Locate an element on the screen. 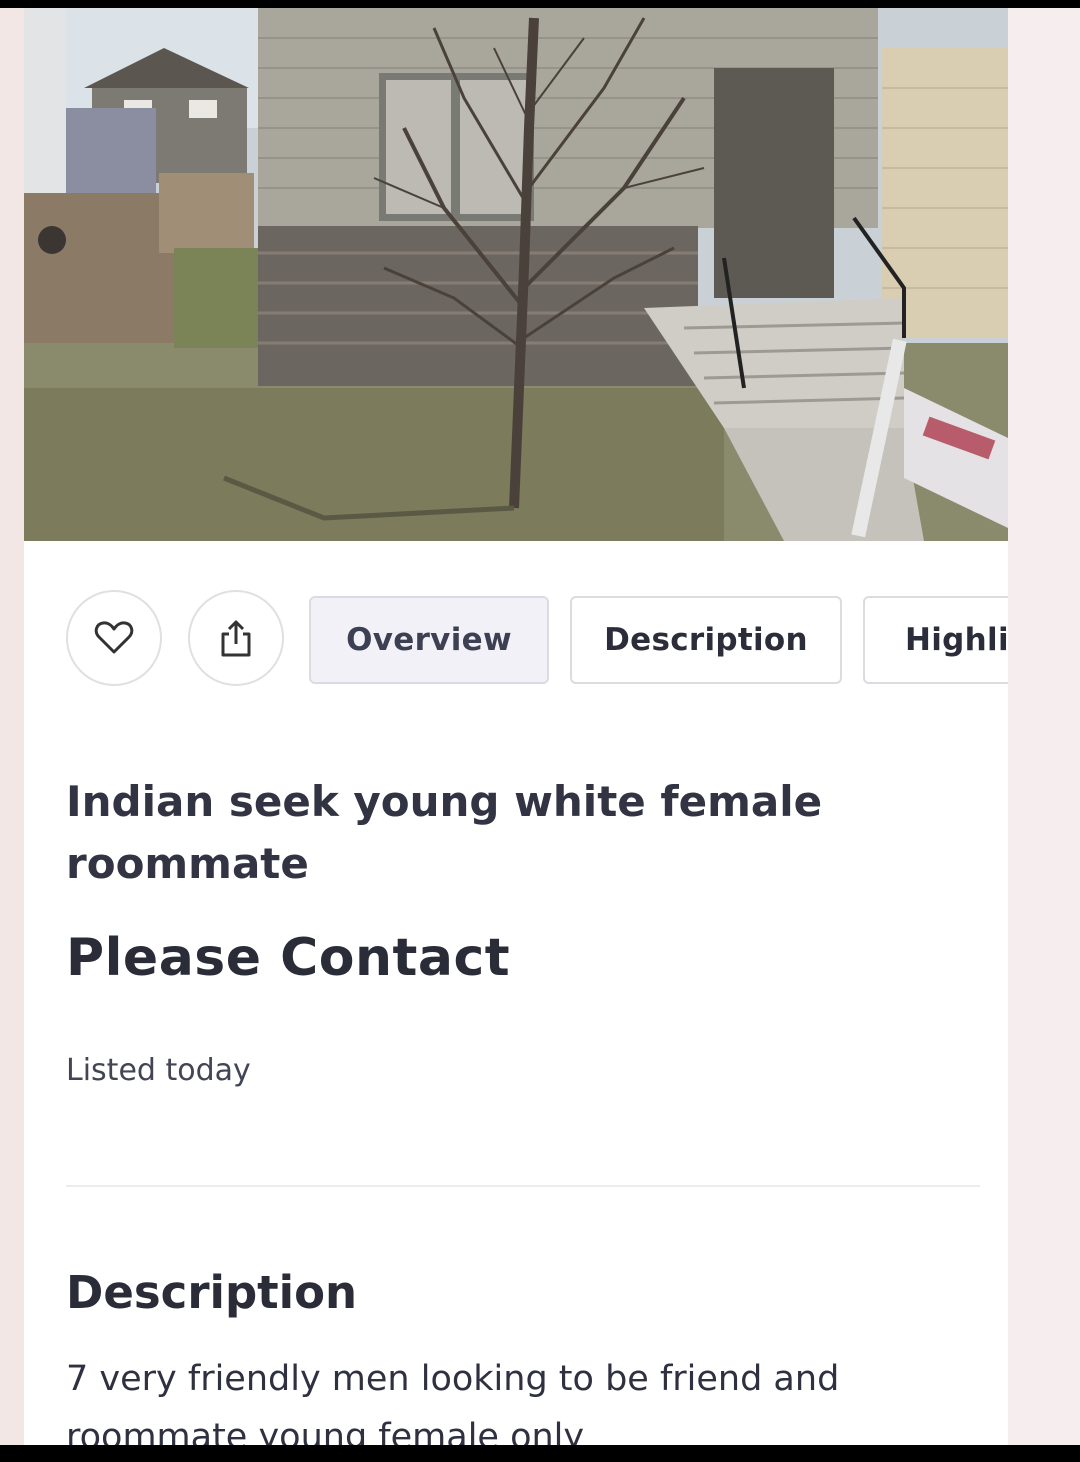  heart-icon is located at coordinates (114, 637).